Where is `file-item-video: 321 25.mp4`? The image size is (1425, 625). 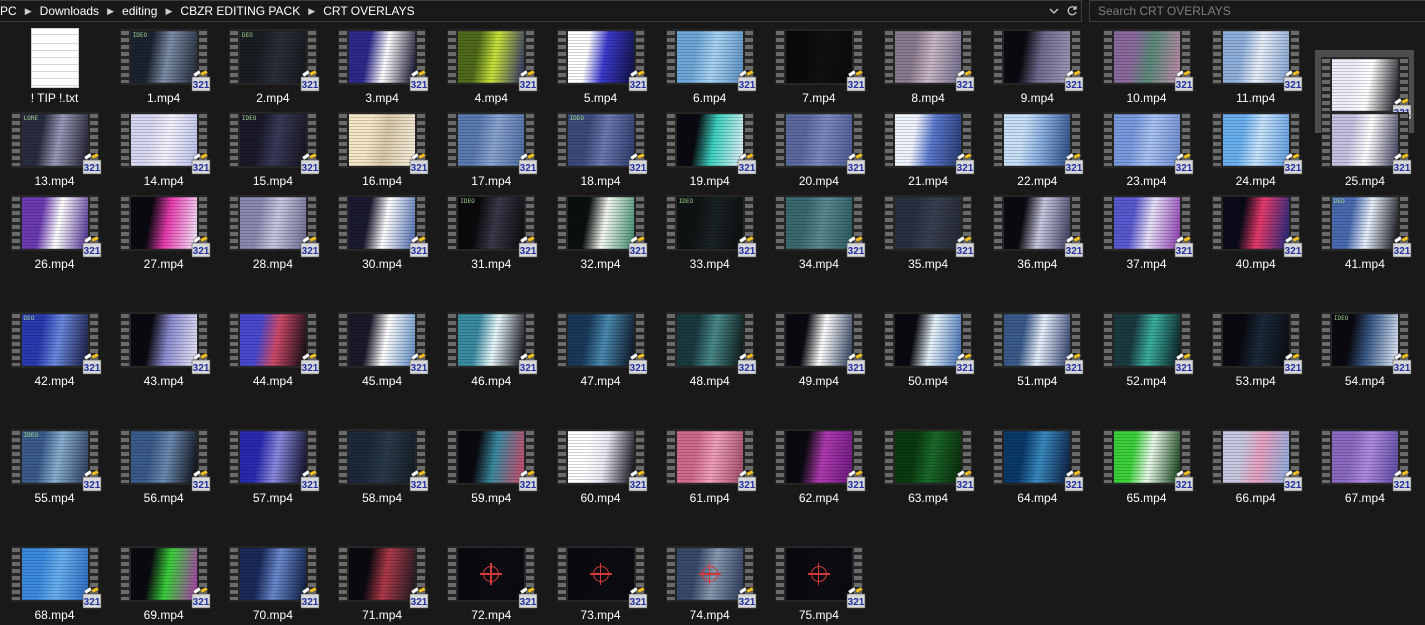
file-item-video: 321 25.mp4 is located at coordinates (1364, 146).